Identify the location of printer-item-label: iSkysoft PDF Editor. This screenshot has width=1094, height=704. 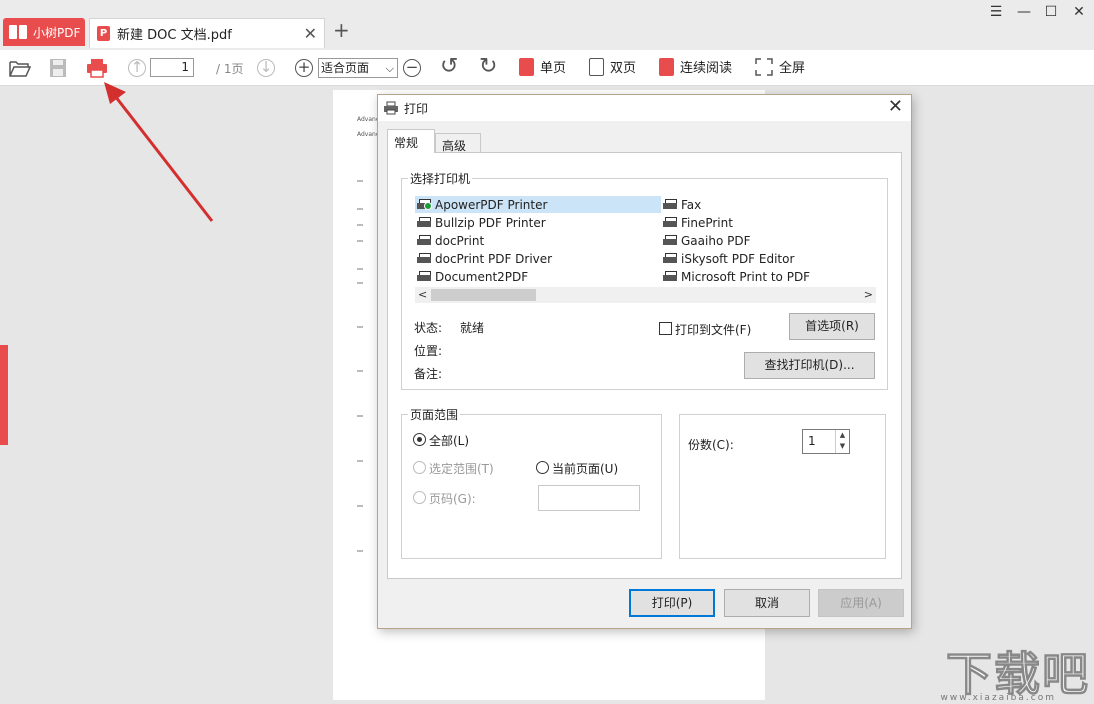
(738, 258).